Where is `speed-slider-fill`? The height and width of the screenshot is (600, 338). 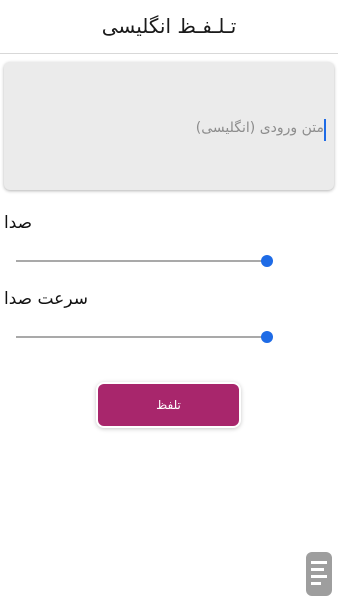
speed-slider-fill is located at coordinates (141, 337).